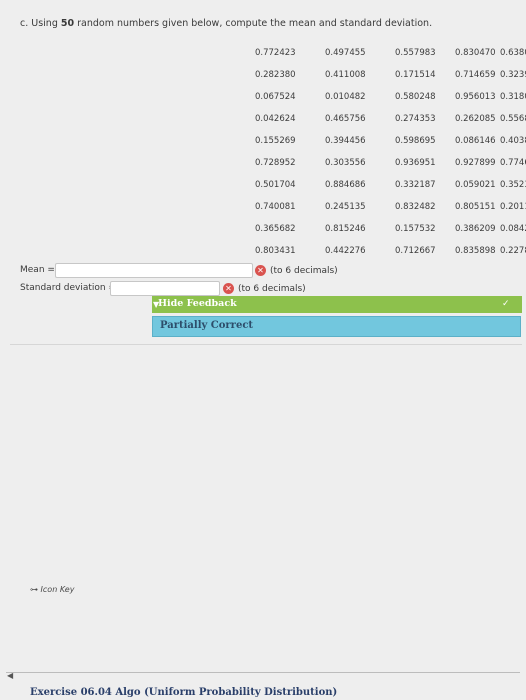  What do you see at coordinates (275, 53) in the screenshot?
I see `number-cell: 0.772423` at bounding box center [275, 53].